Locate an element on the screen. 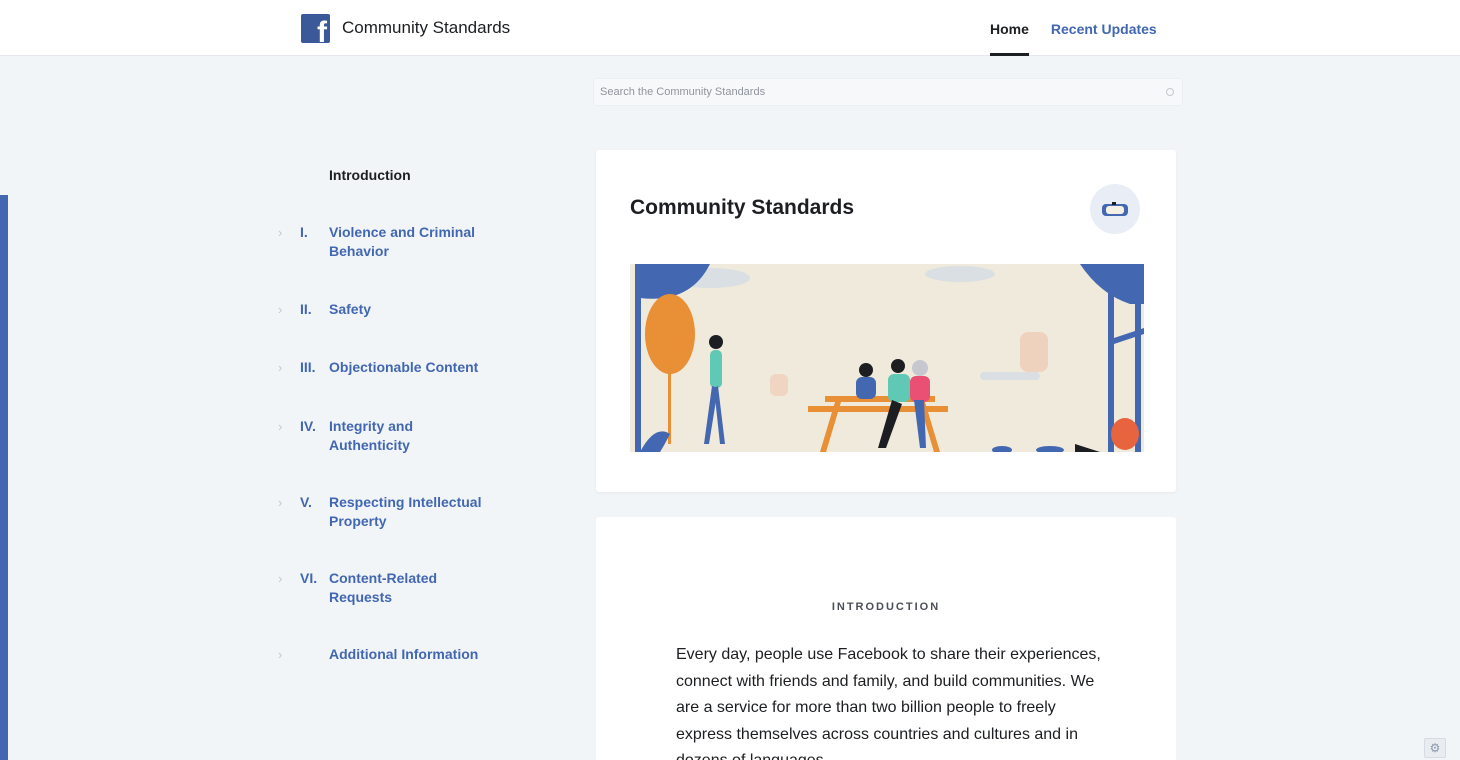 The height and width of the screenshot is (760, 1460). sidebar-item-label: Content-Related Requests is located at coordinates (383, 587).